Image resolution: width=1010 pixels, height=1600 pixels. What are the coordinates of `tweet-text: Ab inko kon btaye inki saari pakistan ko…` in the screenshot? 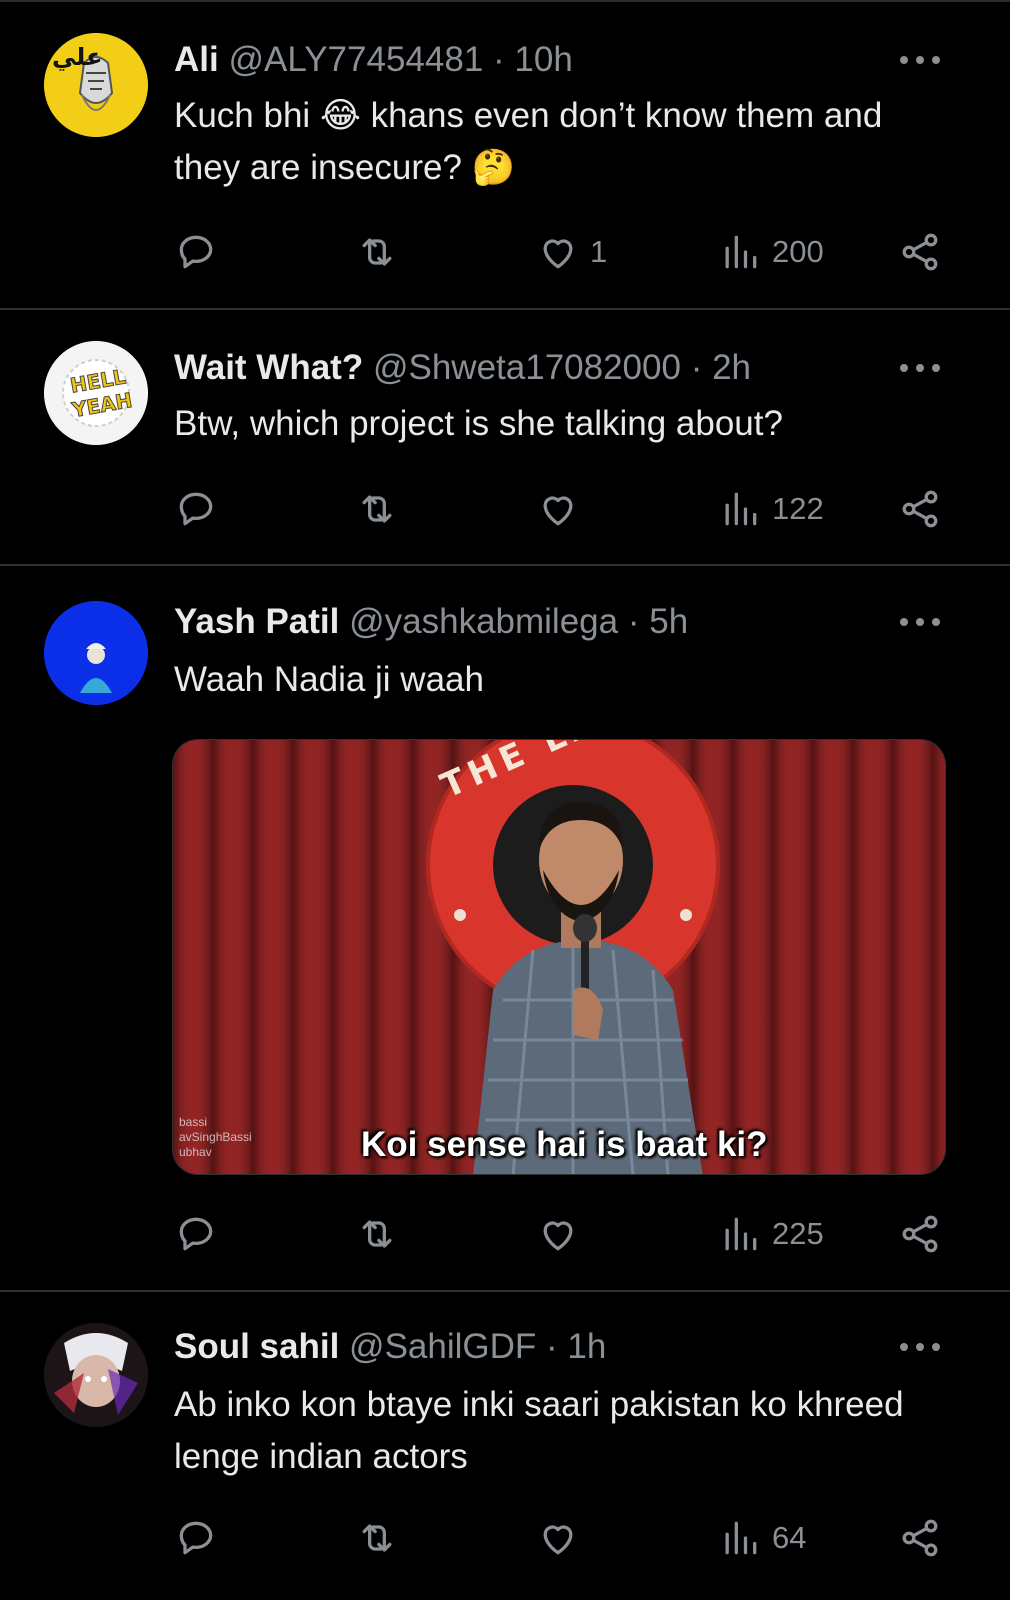 It's located at (539, 1430).